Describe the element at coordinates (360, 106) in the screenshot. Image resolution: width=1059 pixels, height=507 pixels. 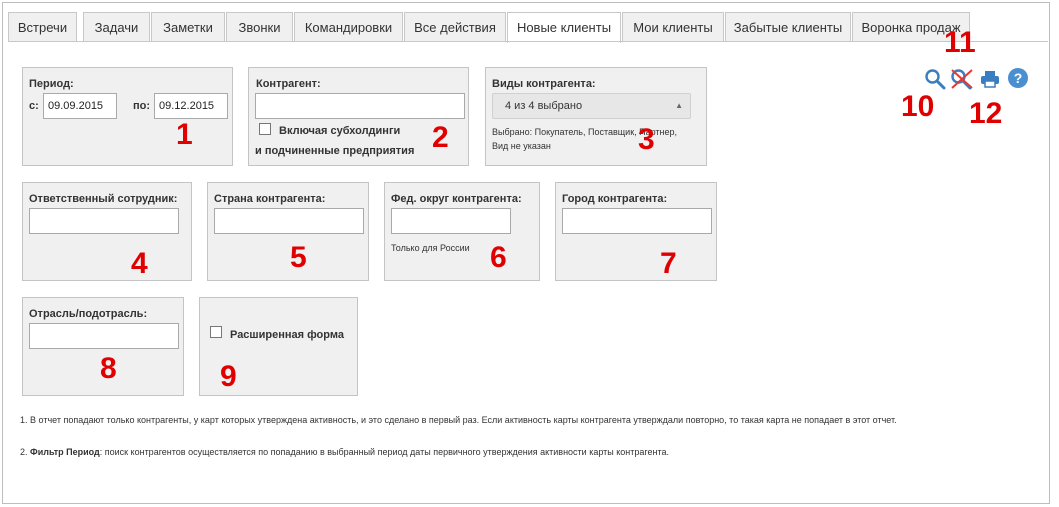
I see `counterparty-input` at that location.